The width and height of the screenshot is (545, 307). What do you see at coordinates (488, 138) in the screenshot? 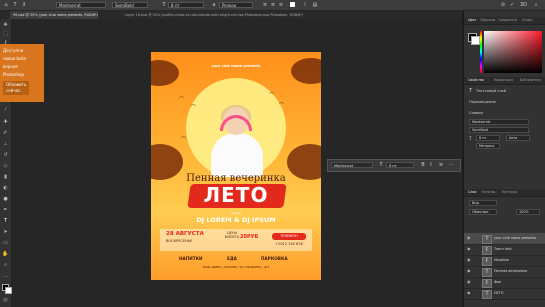
I see `props-size-field: 8 пт` at bounding box center [488, 138].